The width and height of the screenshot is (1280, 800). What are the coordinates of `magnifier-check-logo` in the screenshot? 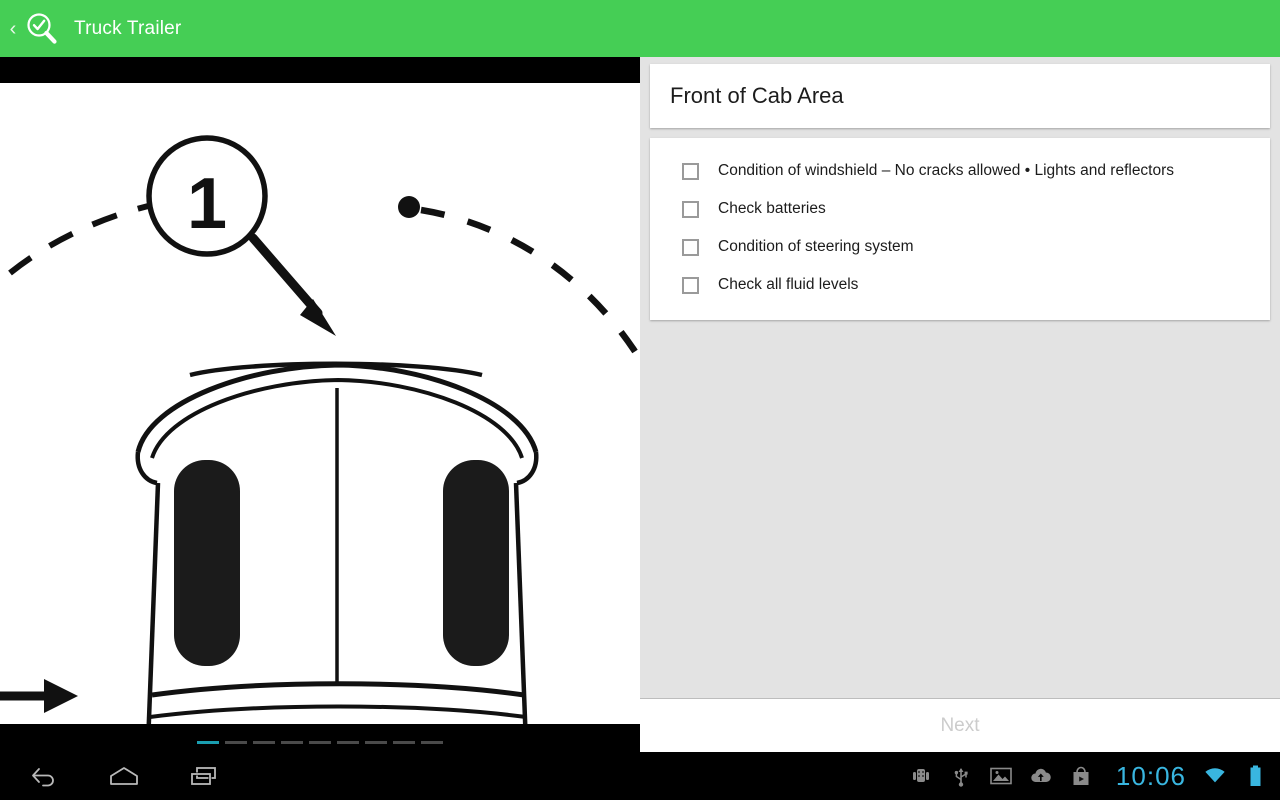 It's located at (42, 28).